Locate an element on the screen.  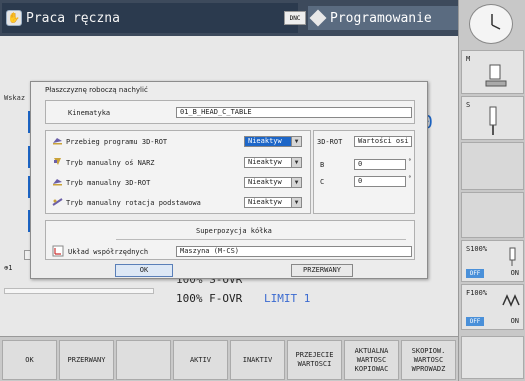
softkey-take-values: PRZEJECIE WARTOSCI is located at coordinates (314, 360).